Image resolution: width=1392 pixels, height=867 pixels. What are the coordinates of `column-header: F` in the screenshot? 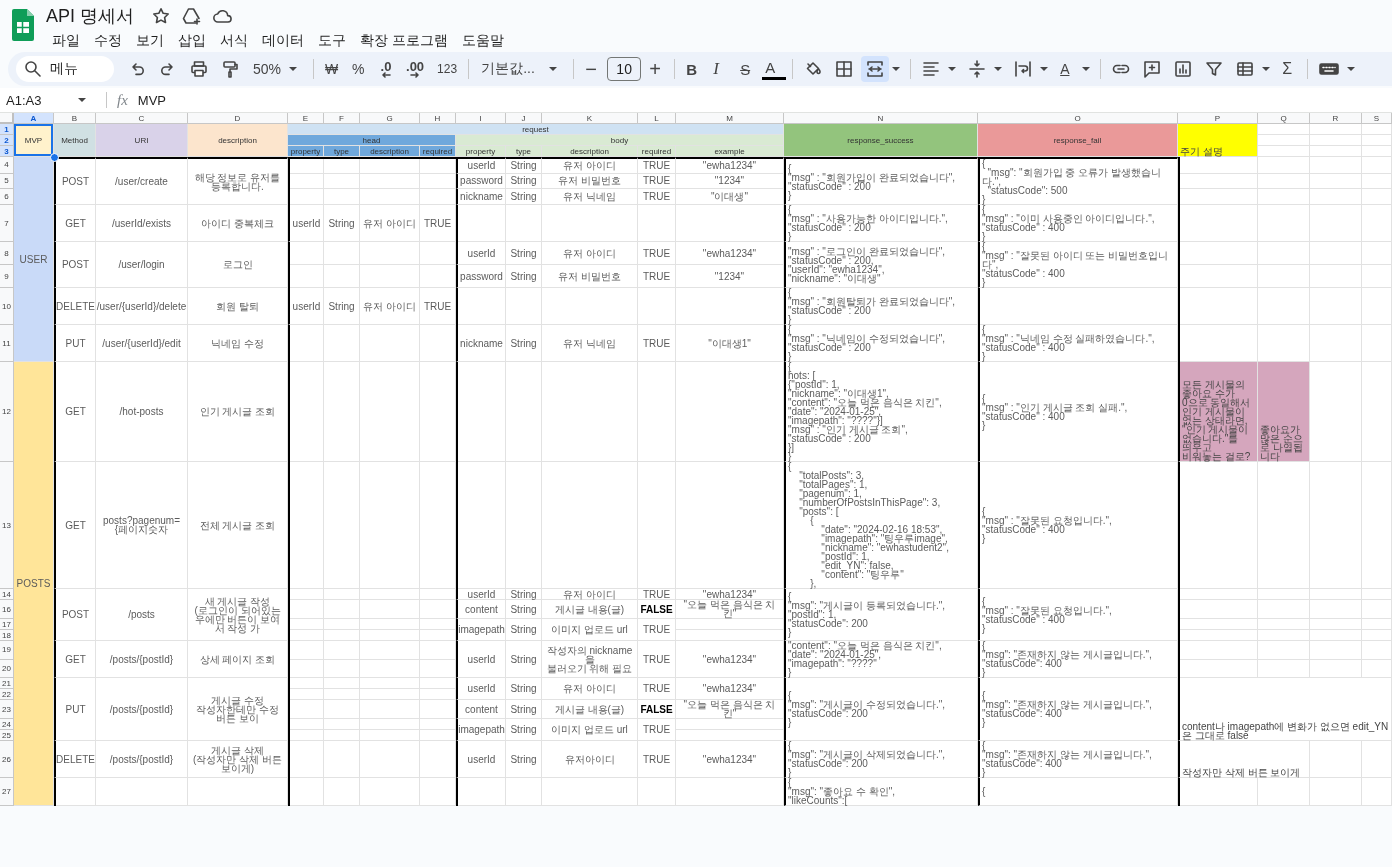 It's located at (342, 118).